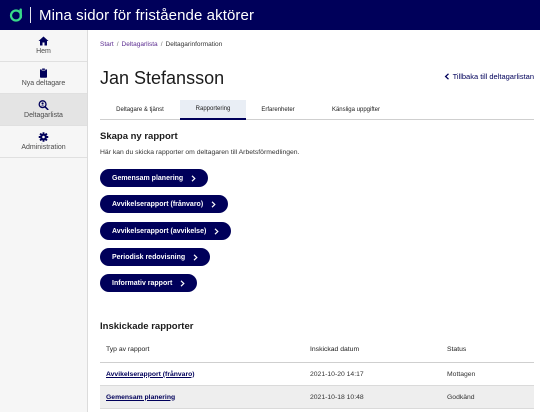 This screenshot has height=412, width=540. I want to click on report-link: Avvikelserapport (frånvaro), so click(150, 374).